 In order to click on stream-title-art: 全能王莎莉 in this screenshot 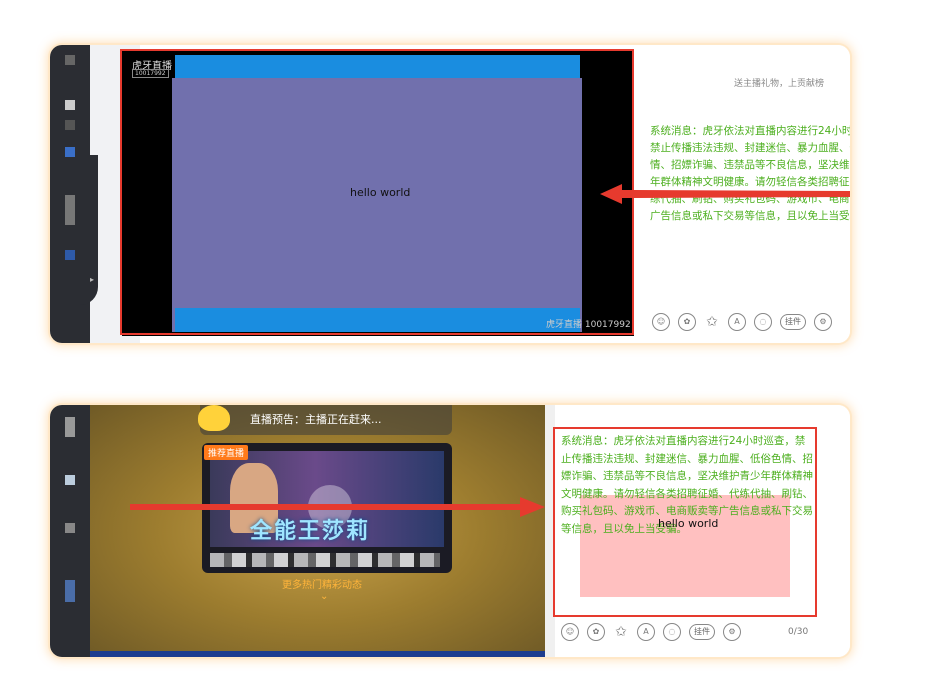, I will do `click(310, 531)`.